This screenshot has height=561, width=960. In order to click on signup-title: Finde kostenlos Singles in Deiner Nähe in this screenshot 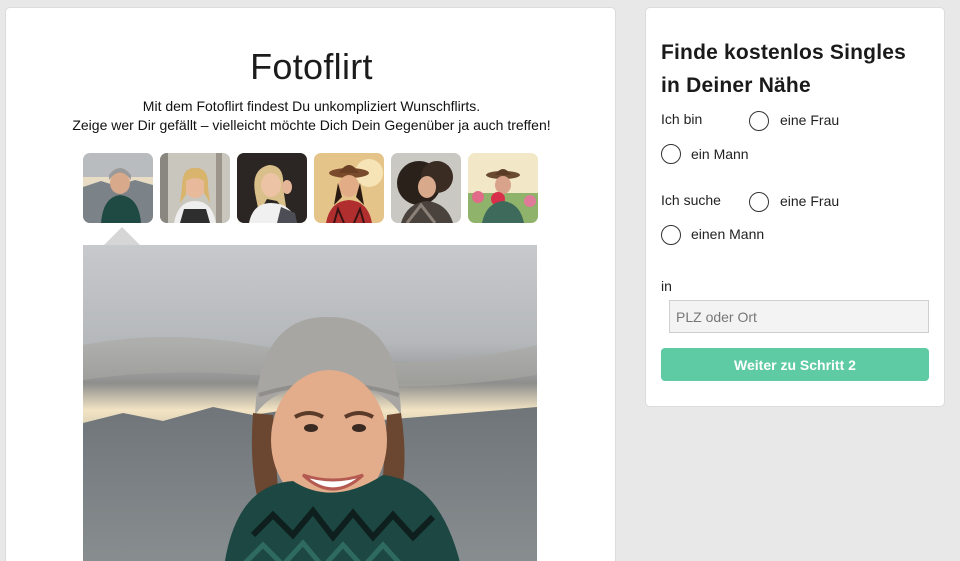, I will do `click(783, 69)`.